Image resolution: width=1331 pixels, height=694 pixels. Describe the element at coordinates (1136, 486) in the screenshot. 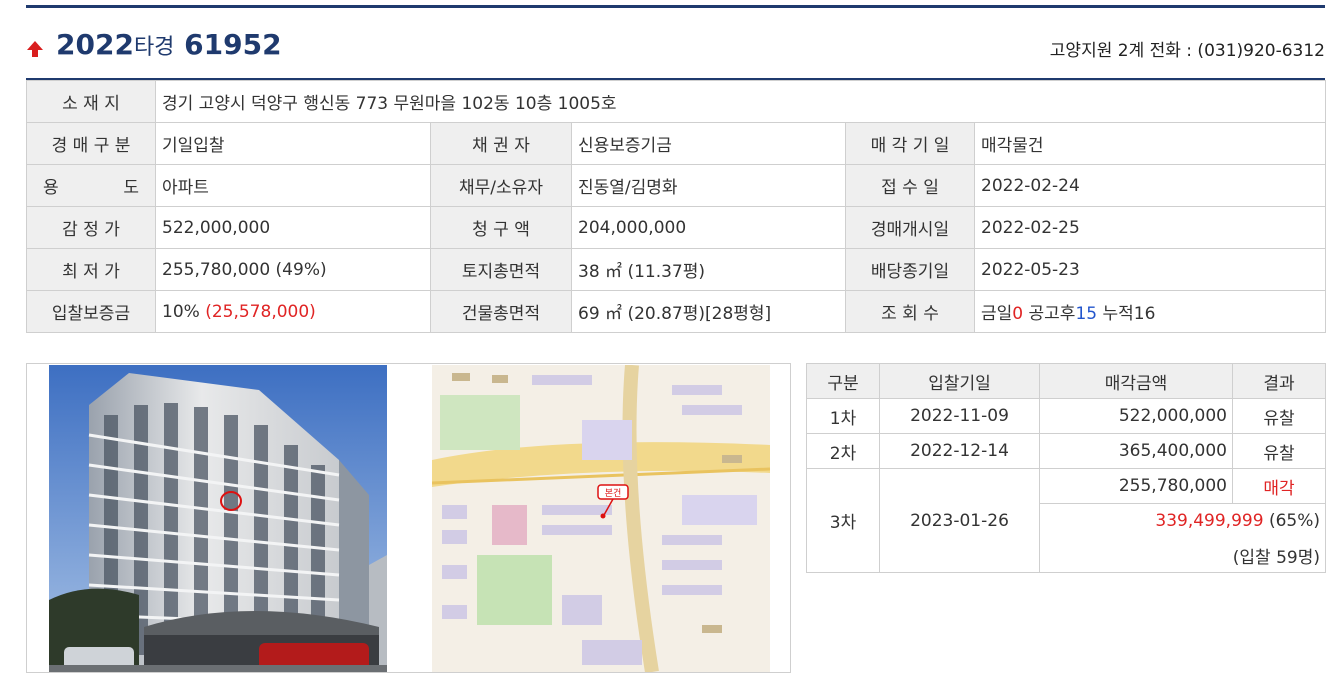

I see `amount-cell: 255,780,000` at that location.